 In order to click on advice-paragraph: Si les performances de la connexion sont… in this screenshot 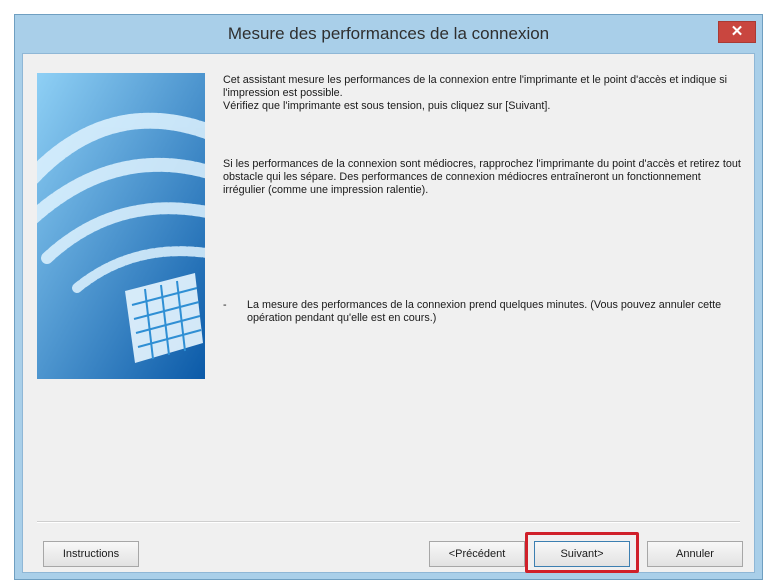, I will do `click(483, 177)`.